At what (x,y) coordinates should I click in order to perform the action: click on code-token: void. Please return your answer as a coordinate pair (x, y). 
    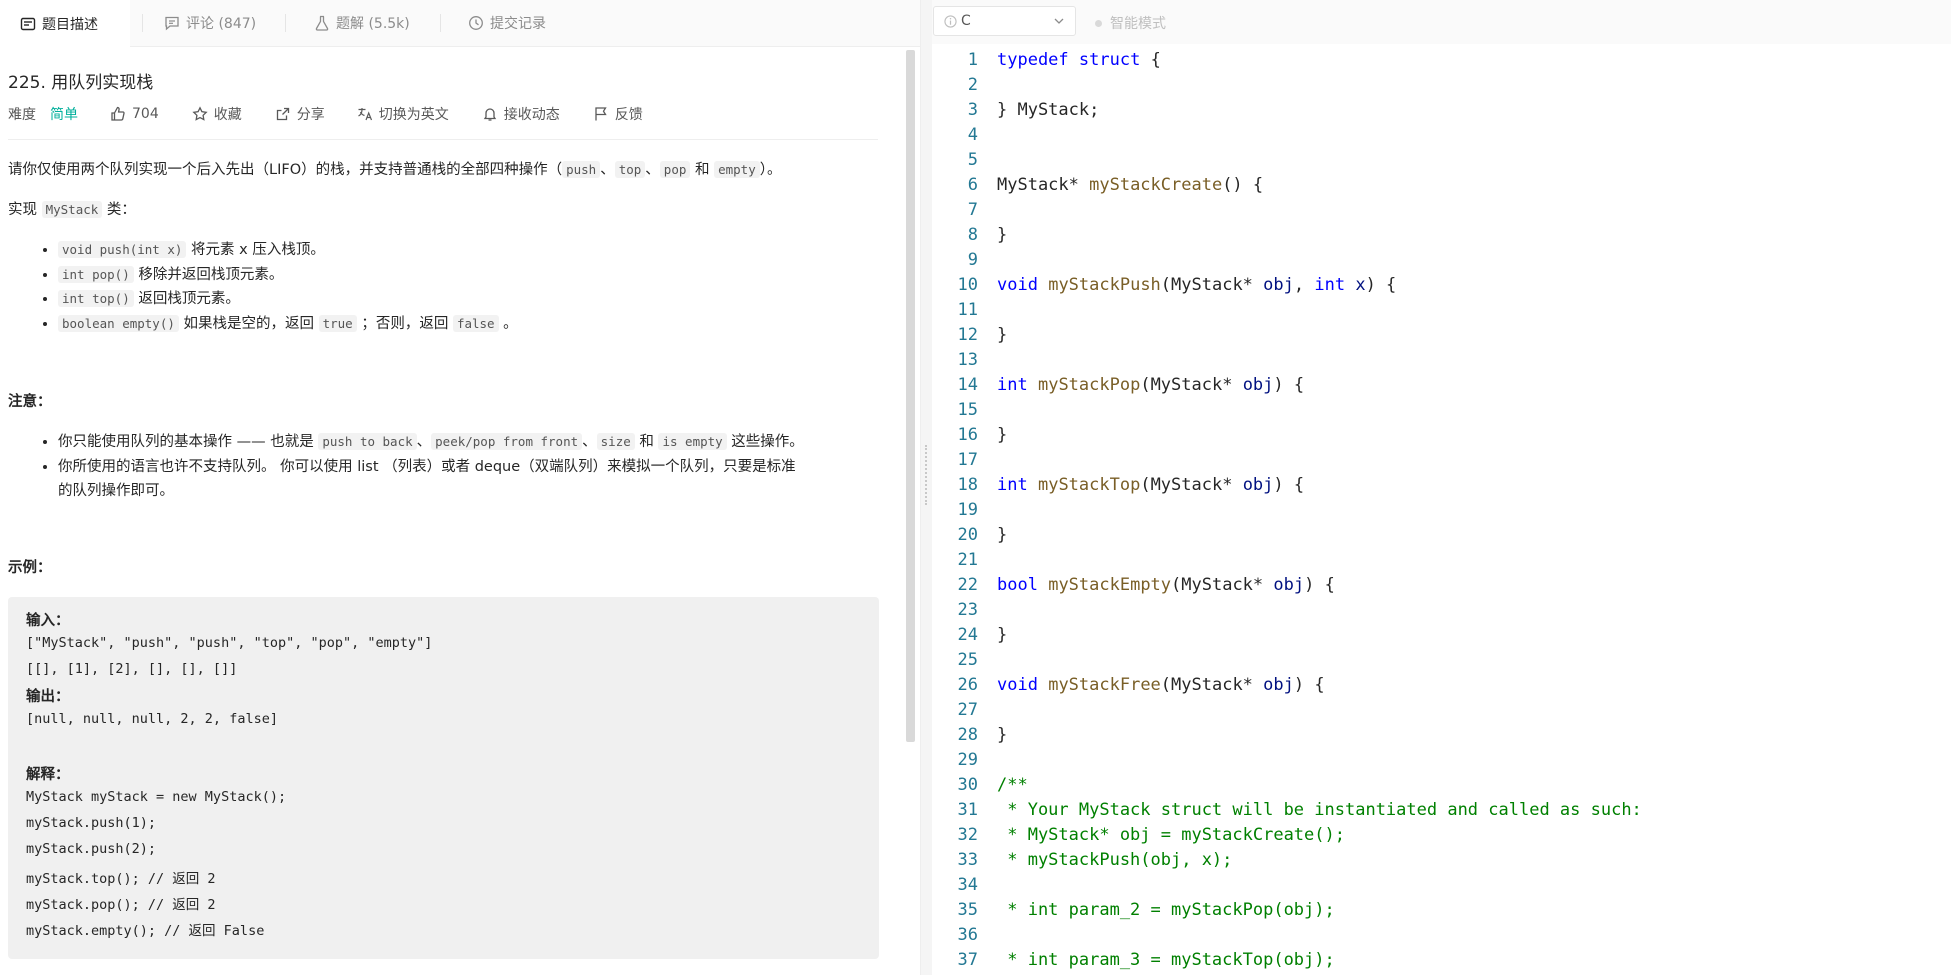
    Looking at the image, I should click on (1017, 685).